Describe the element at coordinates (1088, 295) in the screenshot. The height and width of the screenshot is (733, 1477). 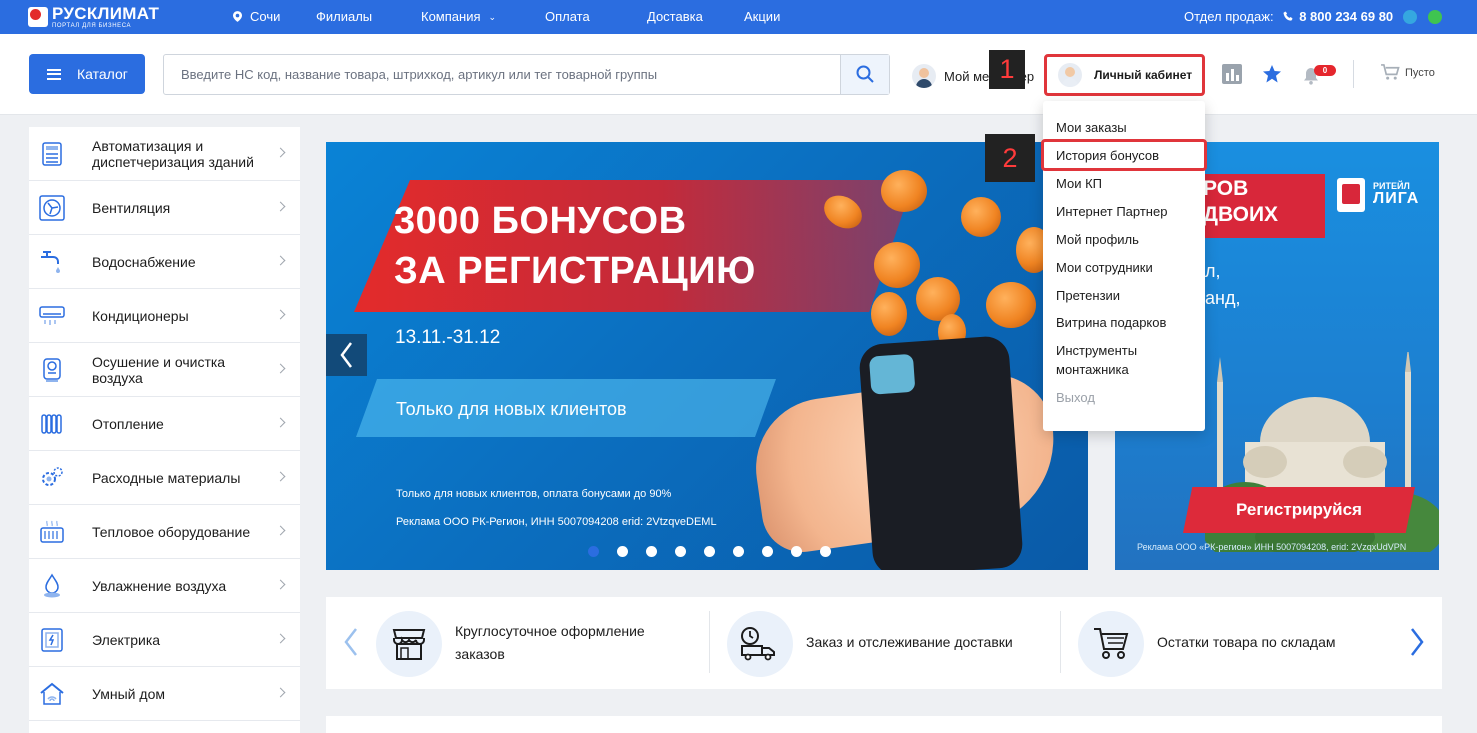
I see `menu-item-claims: Претензии` at that location.